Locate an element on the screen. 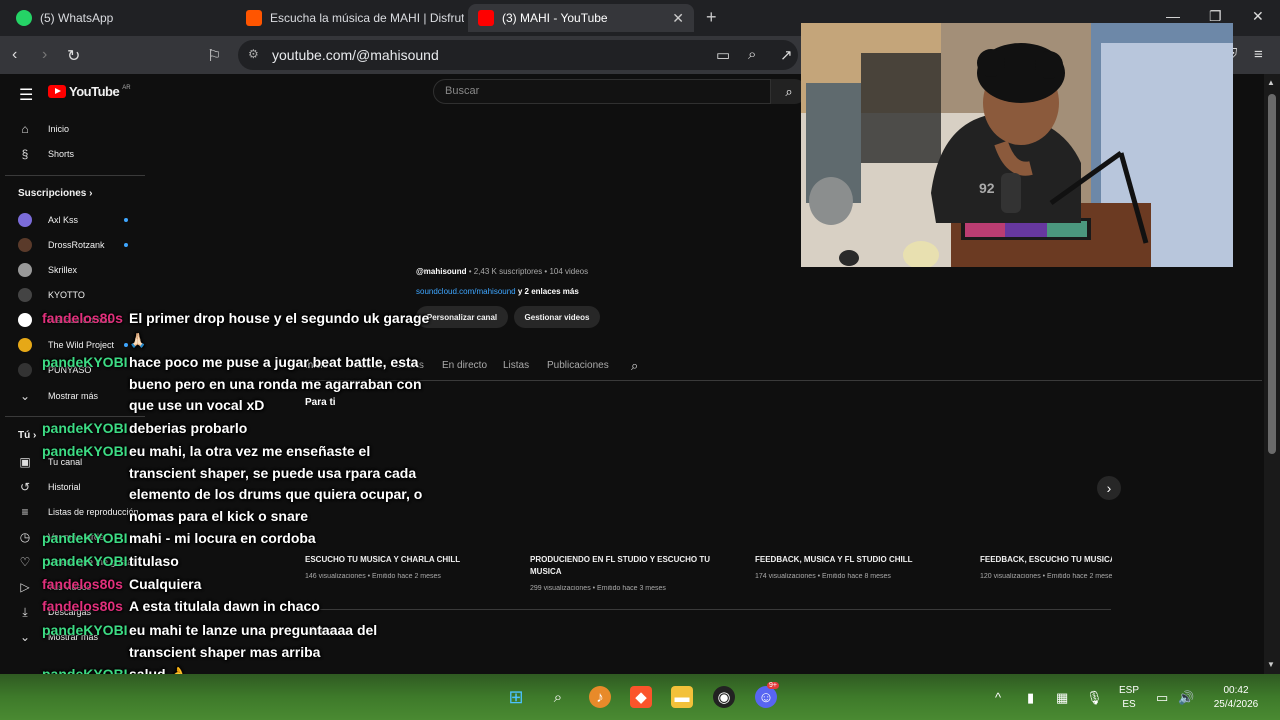 This screenshot has width=1280, height=720. sidebar-sub-item: Skrillex is located at coordinates (47, 270).